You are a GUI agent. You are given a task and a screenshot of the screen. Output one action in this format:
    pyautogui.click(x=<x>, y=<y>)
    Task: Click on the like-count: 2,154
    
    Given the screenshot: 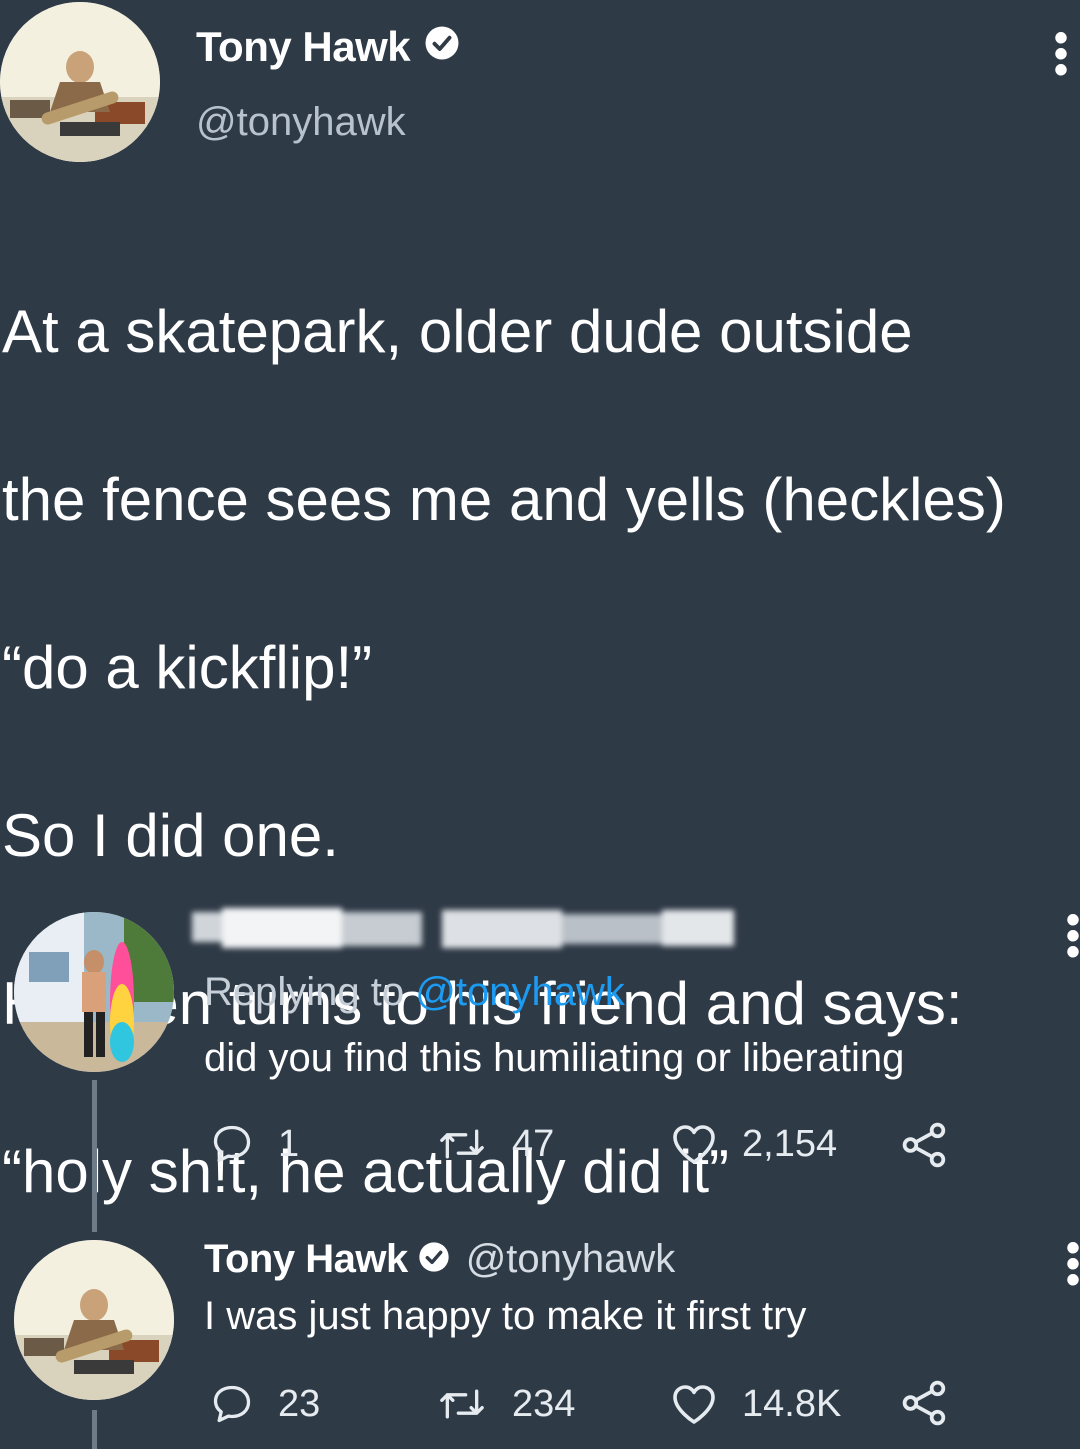 What is the action you would take?
    pyautogui.click(x=790, y=1143)
    